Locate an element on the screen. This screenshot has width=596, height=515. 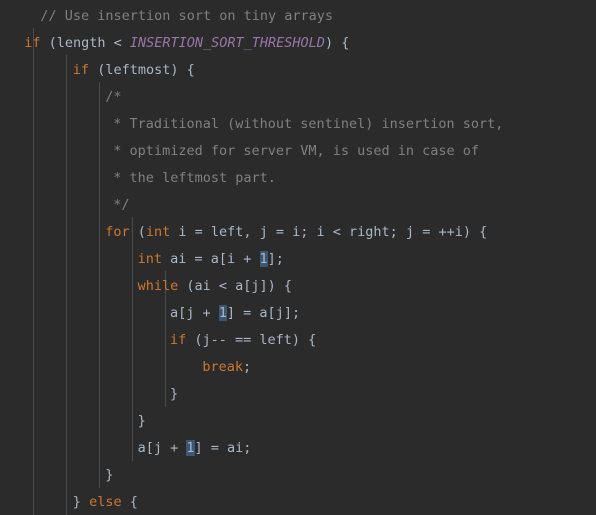
token-plain: ( is located at coordinates (137, 232).